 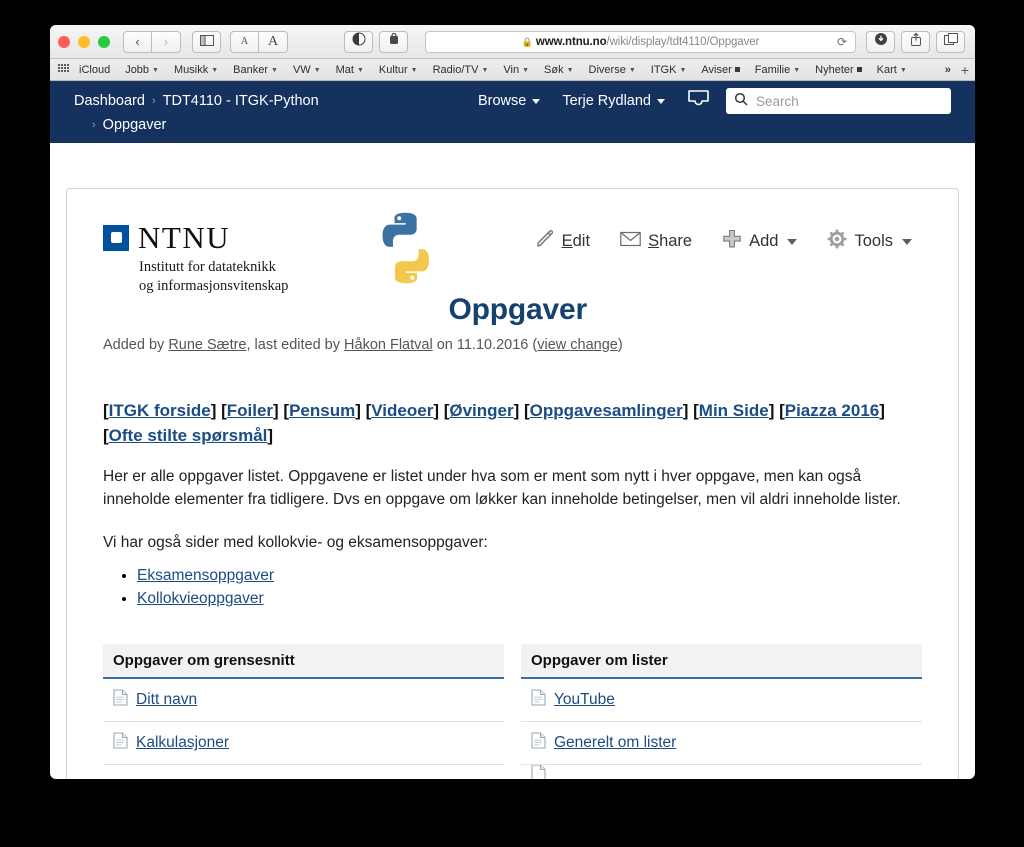 I want to click on bookmark-kart: Kart ▼, so click(x=892, y=70).